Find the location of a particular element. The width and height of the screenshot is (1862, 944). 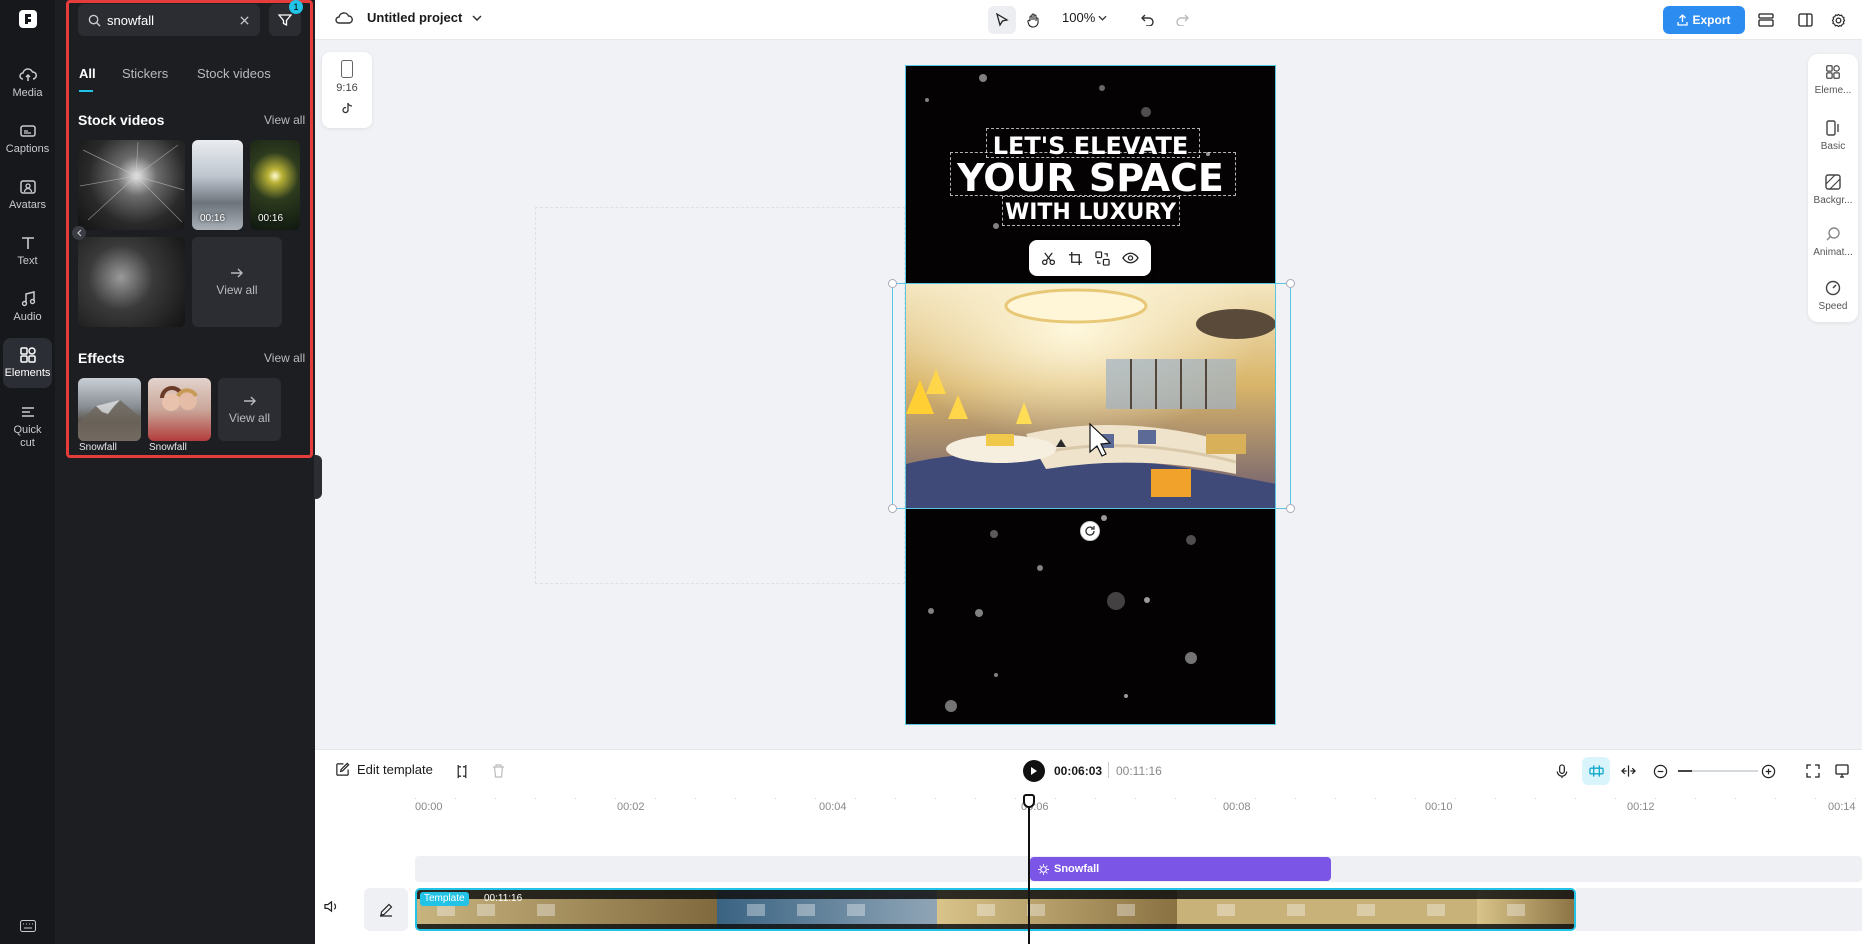

rail-item-media: Media is located at coordinates (27, 83).